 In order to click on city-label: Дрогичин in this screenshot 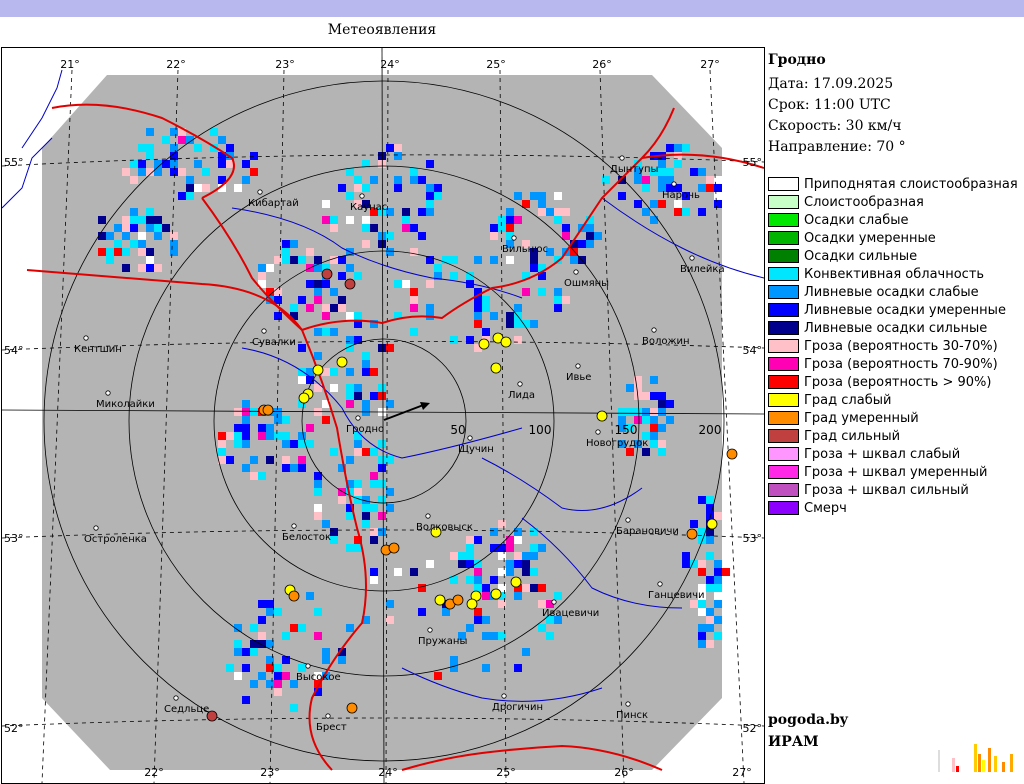, I will do `click(517, 707)`.